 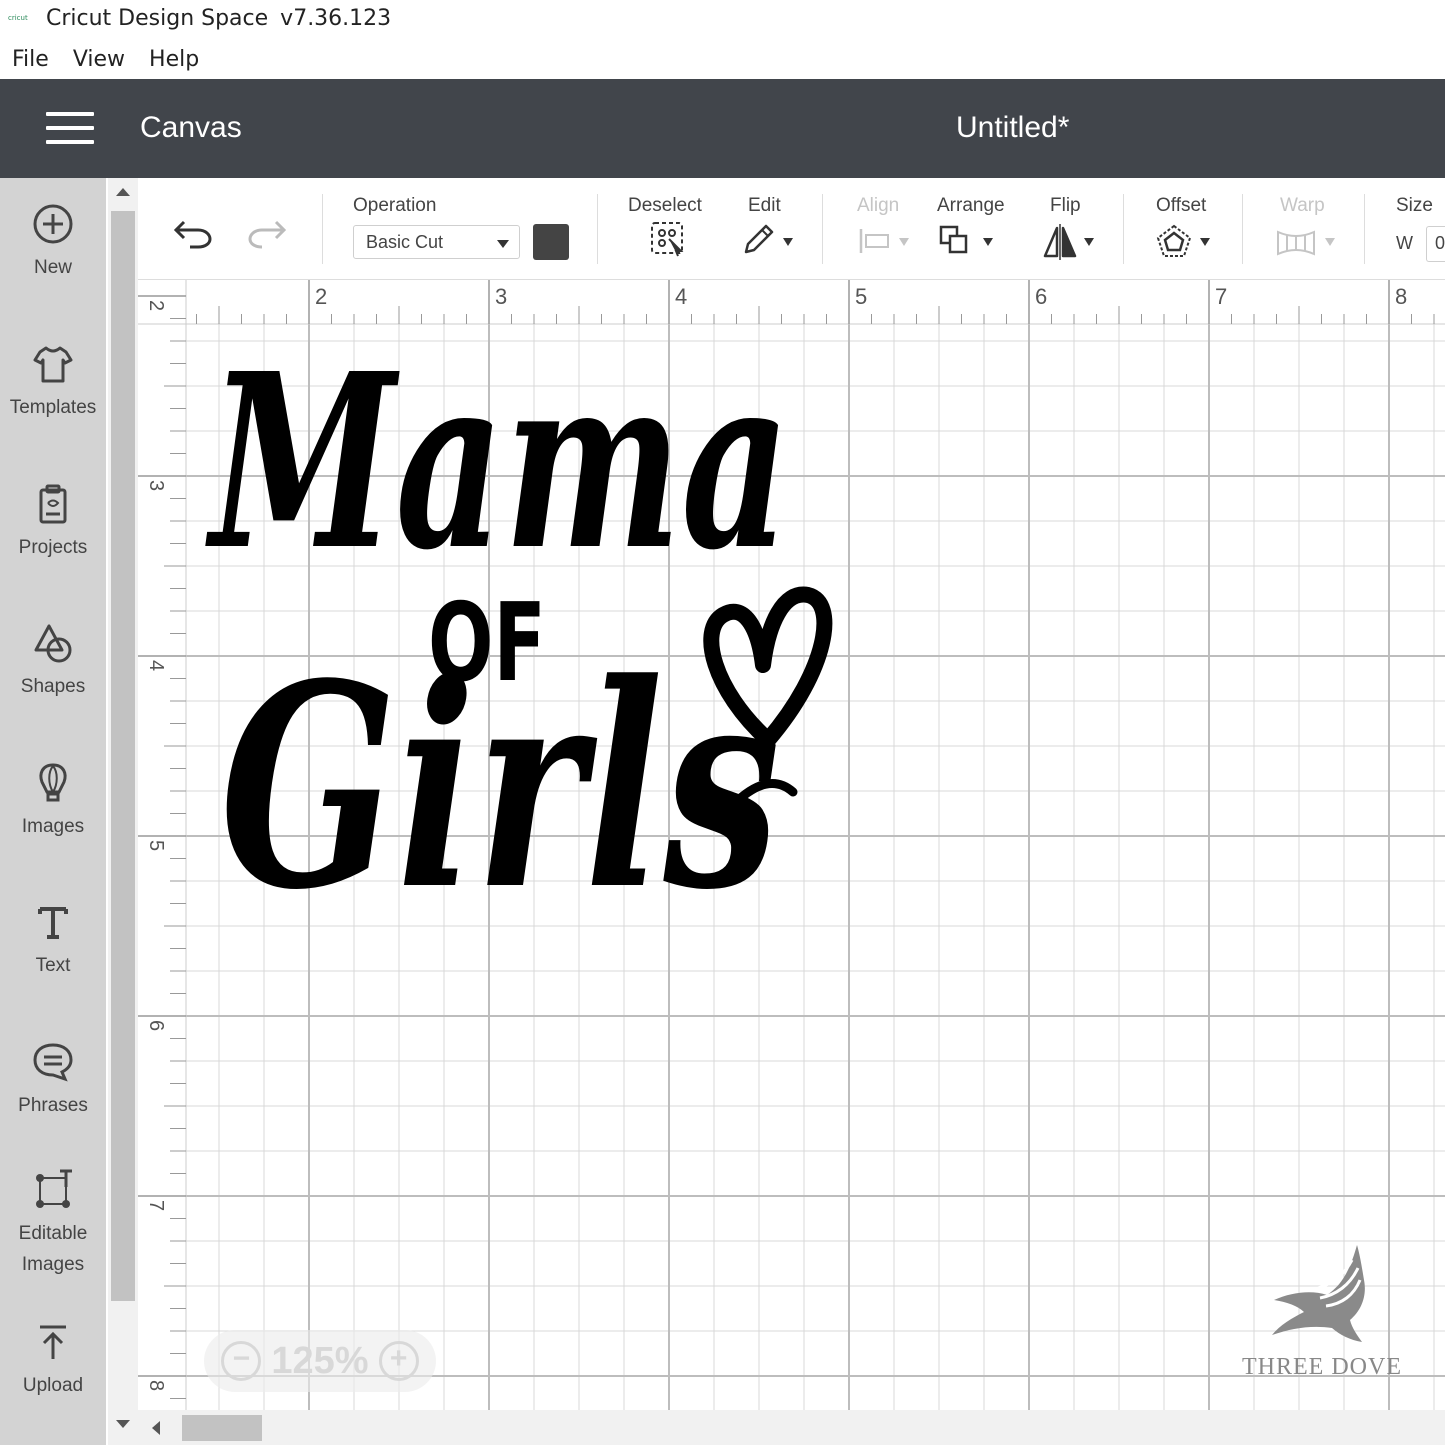 What do you see at coordinates (875, 243) in the screenshot?
I see `align-icon` at bounding box center [875, 243].